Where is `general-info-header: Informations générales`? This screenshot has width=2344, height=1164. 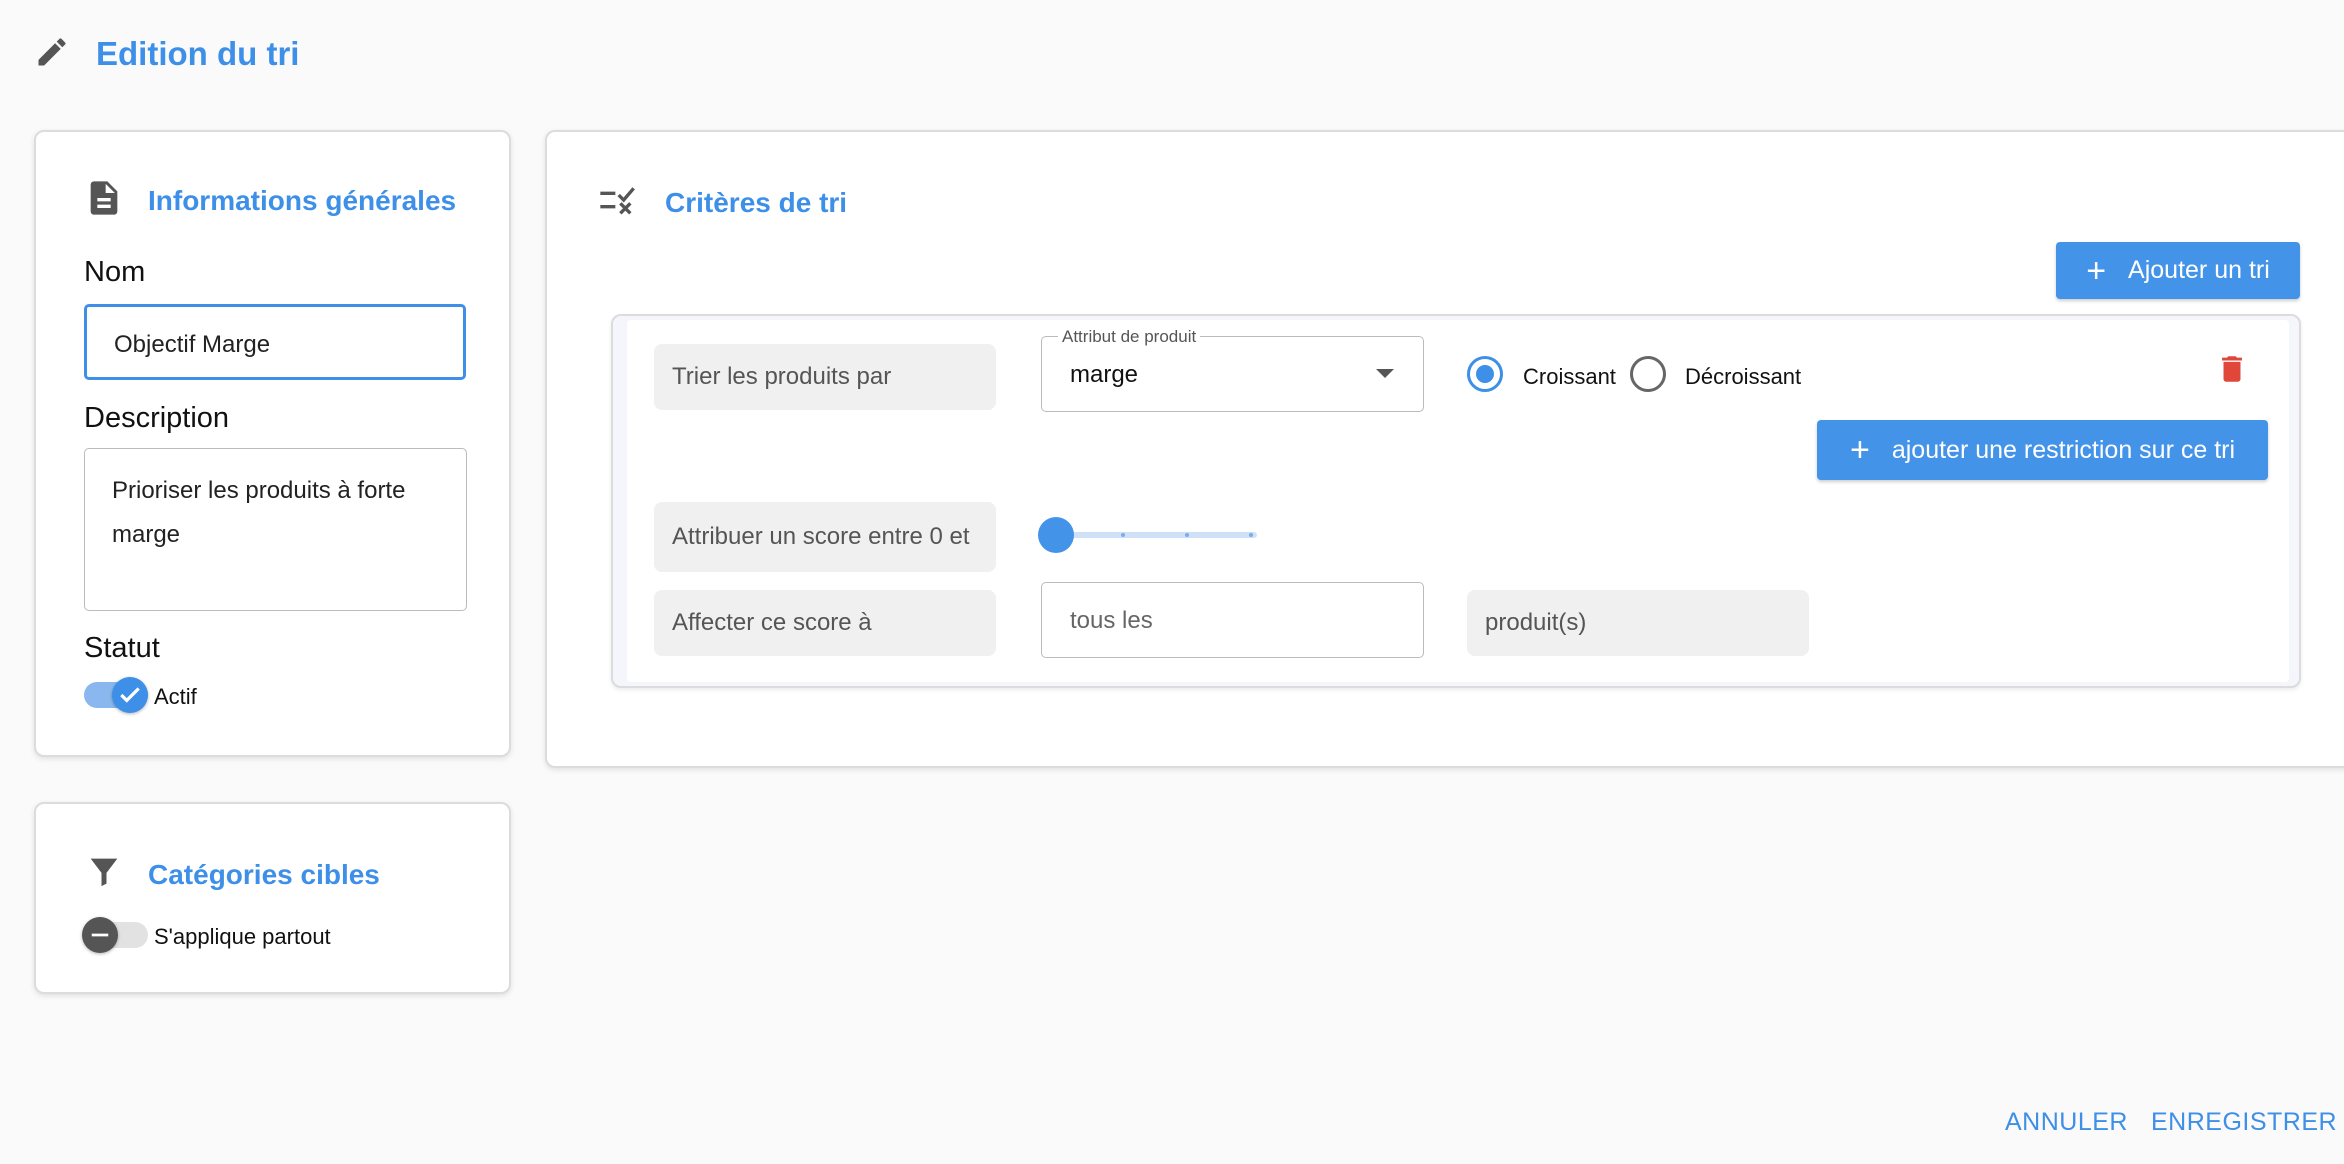
general-info-header: Informations générales is located at coordinates (270, 200).